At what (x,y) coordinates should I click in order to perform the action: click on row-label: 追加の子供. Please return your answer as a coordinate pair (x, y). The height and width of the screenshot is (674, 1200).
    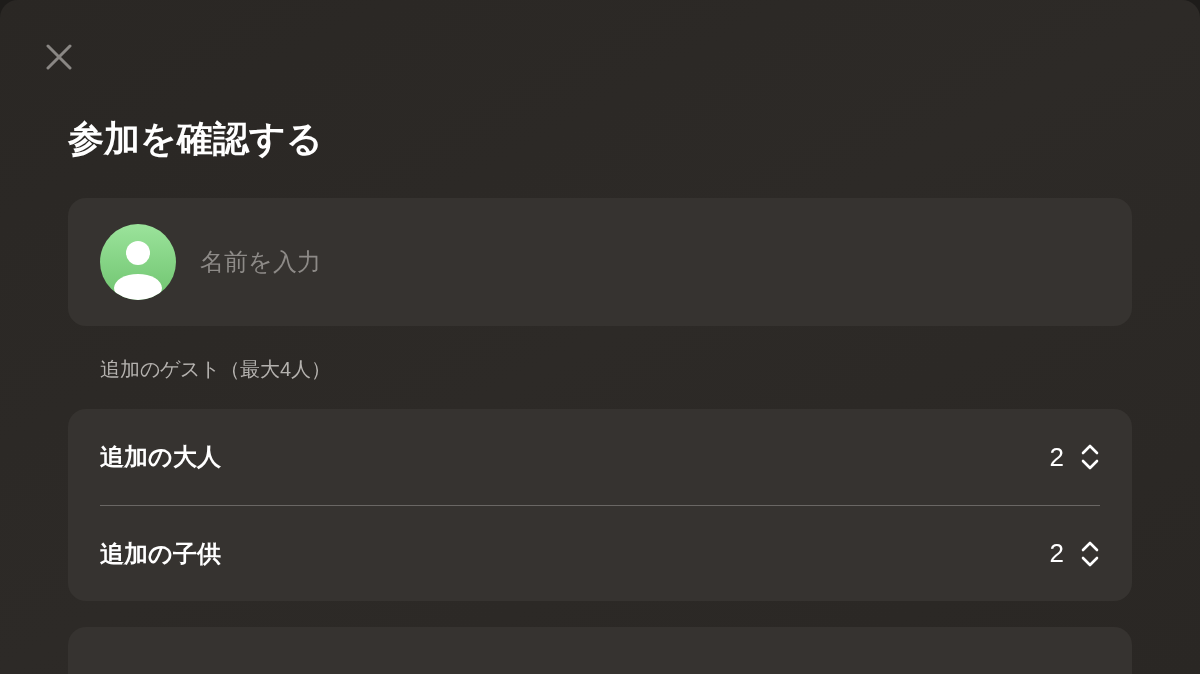
    Looking at the image, I should click on (160, 553).